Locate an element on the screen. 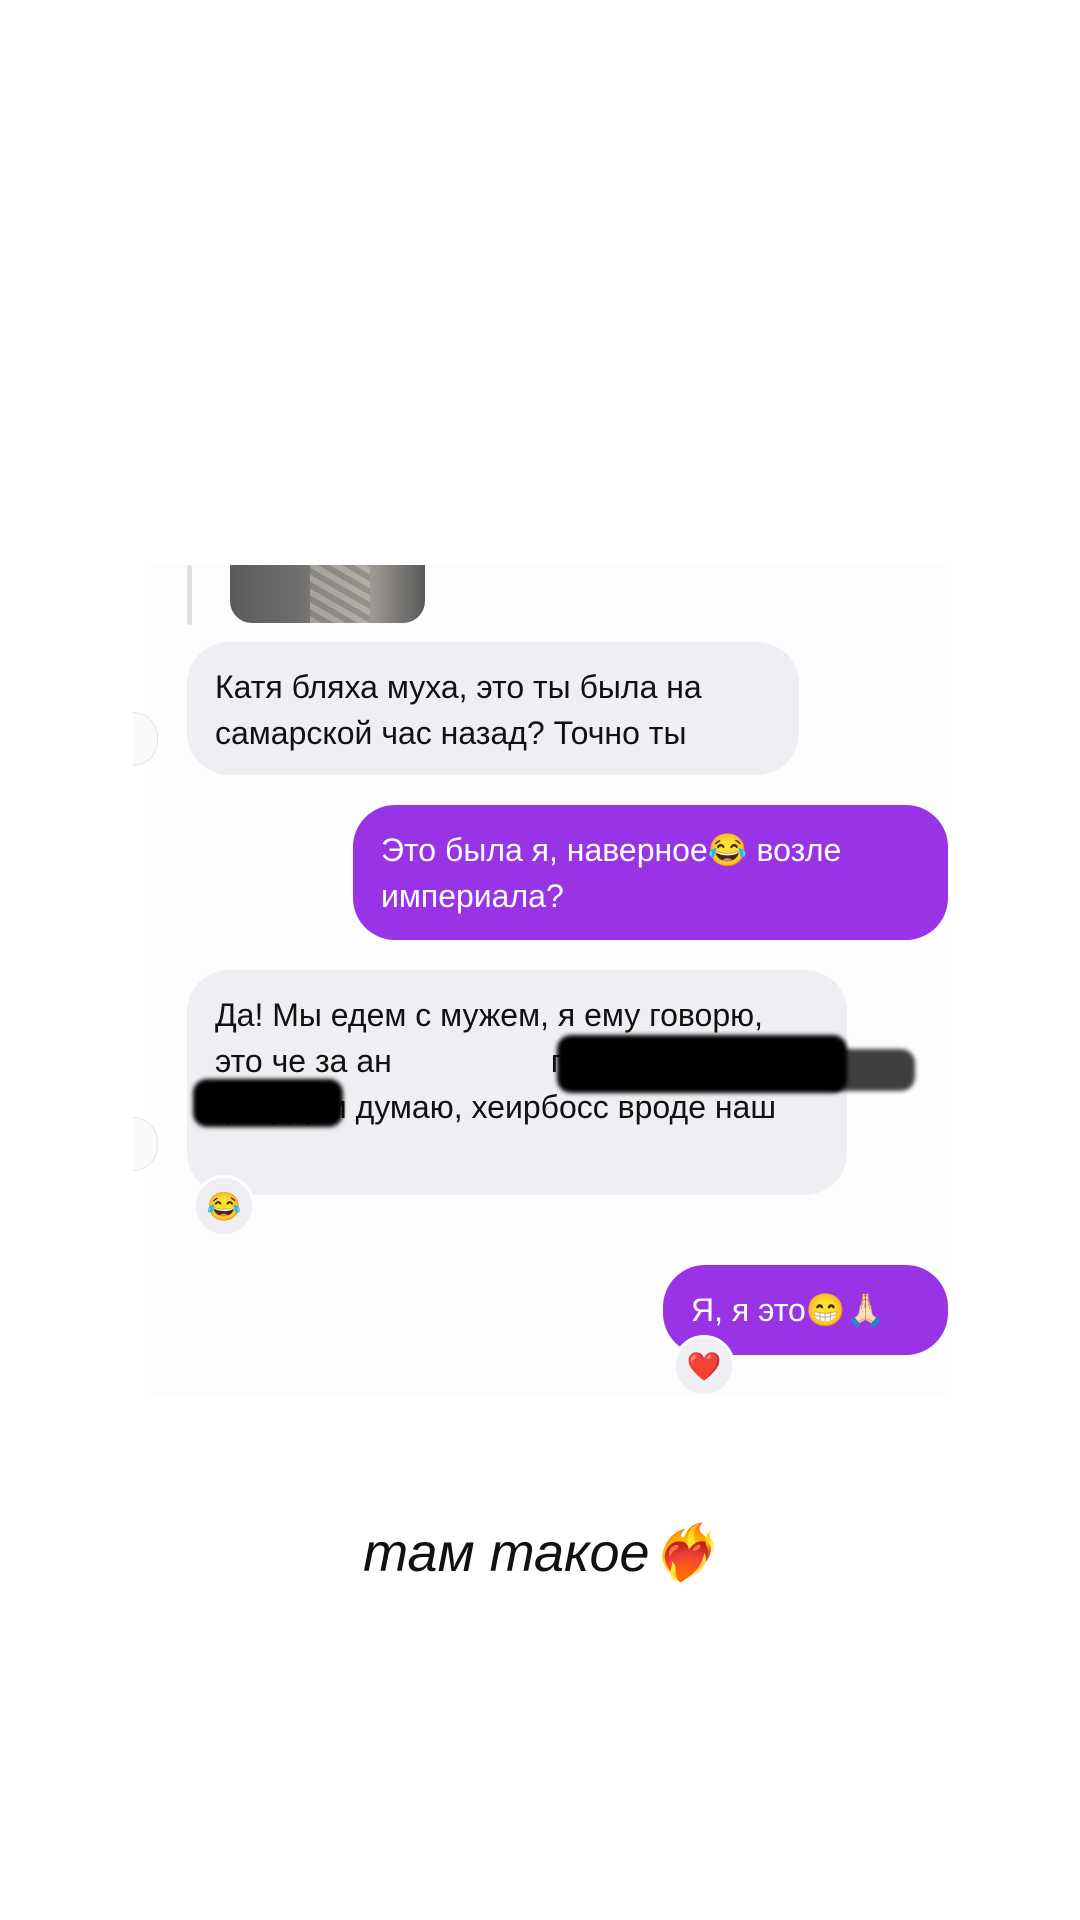  message-reaction: ❤️ is located at coordinates (704, 1366).